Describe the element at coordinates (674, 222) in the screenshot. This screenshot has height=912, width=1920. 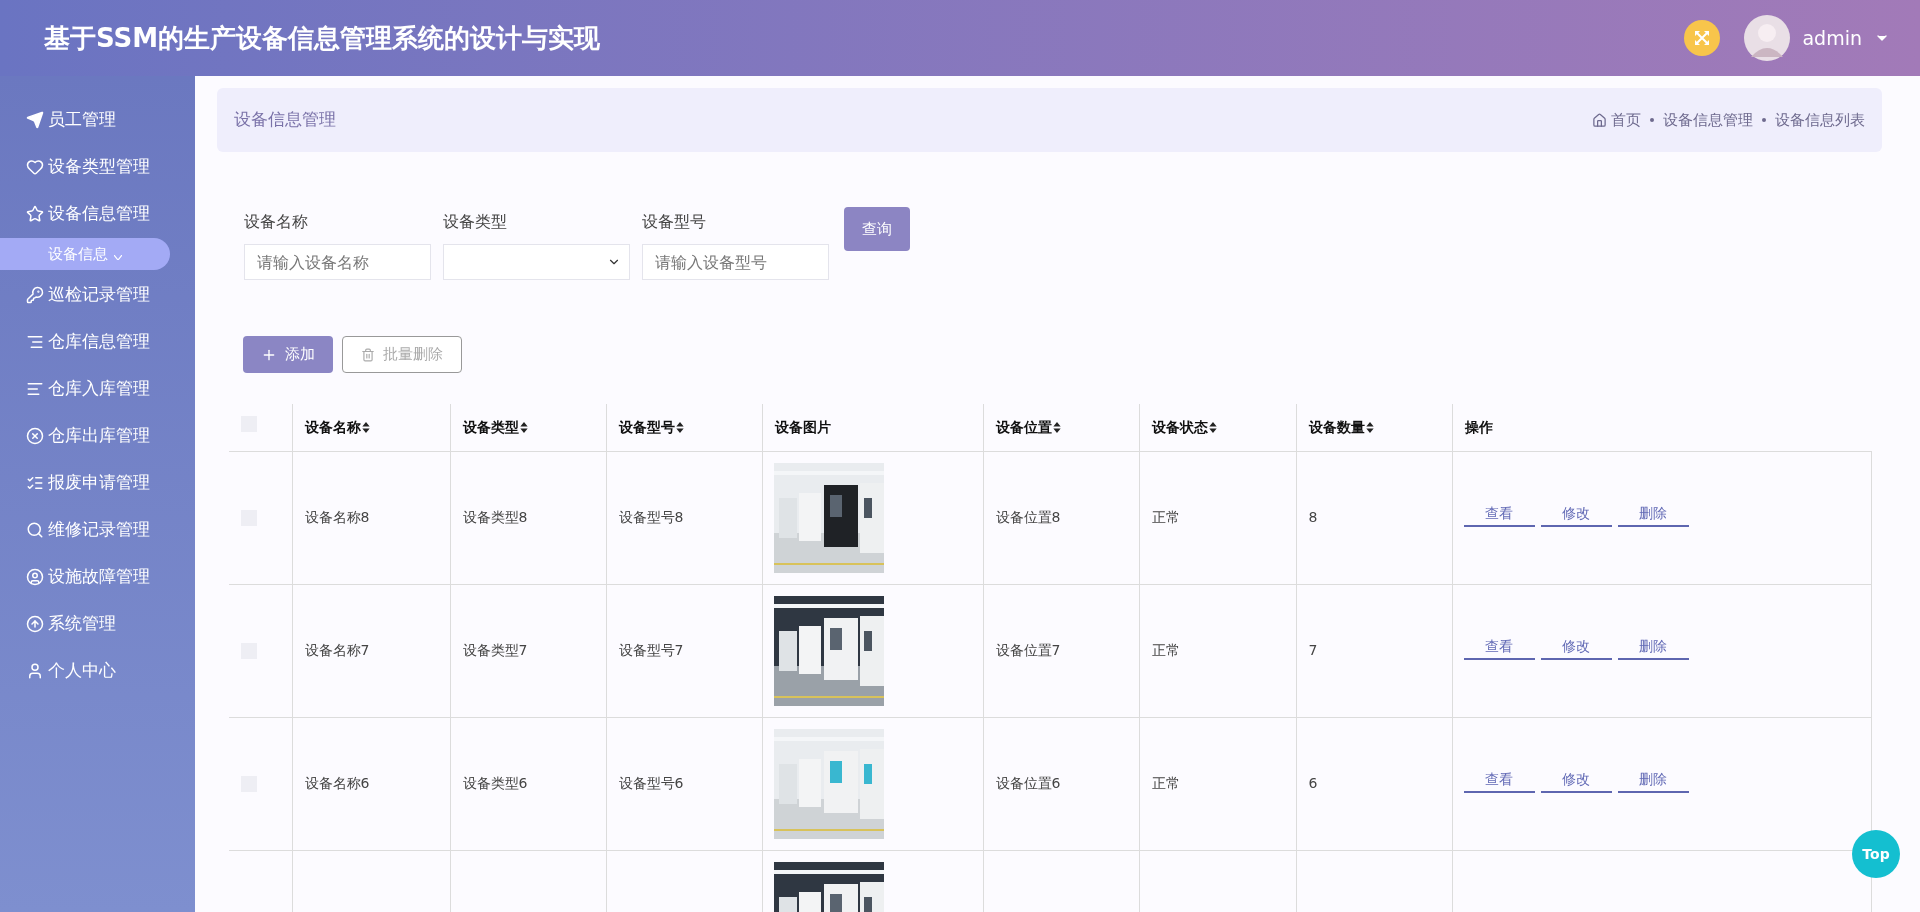
I see `field-label: 设备型号` at that location.